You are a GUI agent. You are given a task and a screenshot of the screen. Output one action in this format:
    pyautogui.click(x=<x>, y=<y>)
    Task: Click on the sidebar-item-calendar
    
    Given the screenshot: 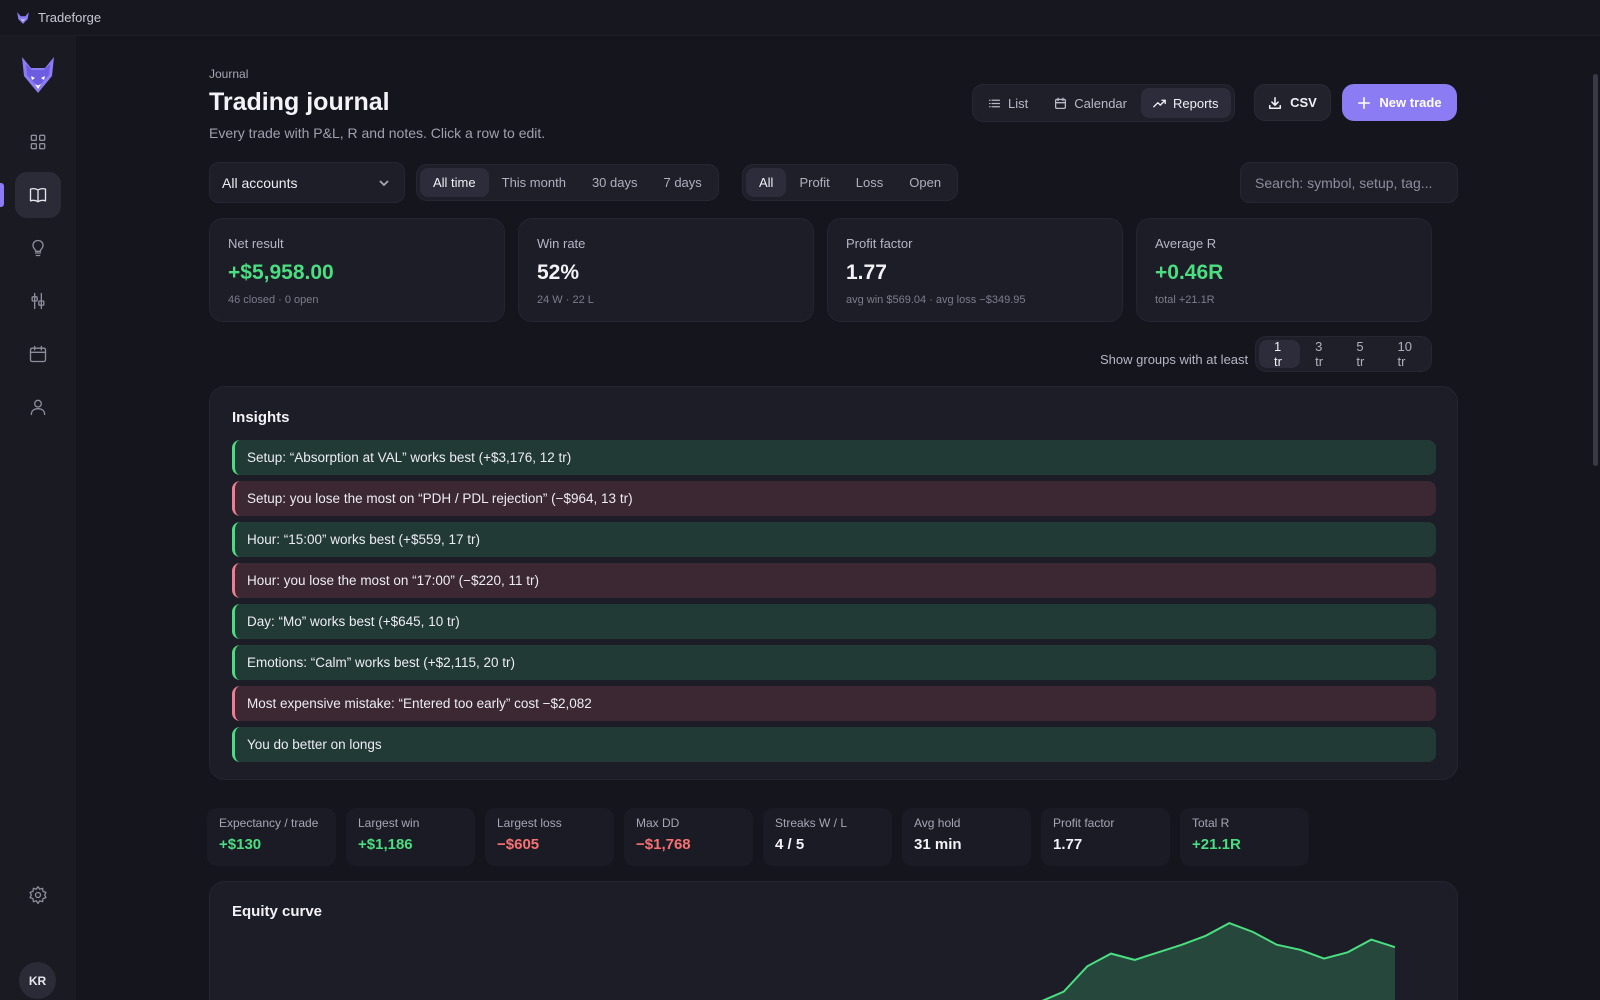 What is the action you would take?
    pyautogui.click(x=38, y=354)
    